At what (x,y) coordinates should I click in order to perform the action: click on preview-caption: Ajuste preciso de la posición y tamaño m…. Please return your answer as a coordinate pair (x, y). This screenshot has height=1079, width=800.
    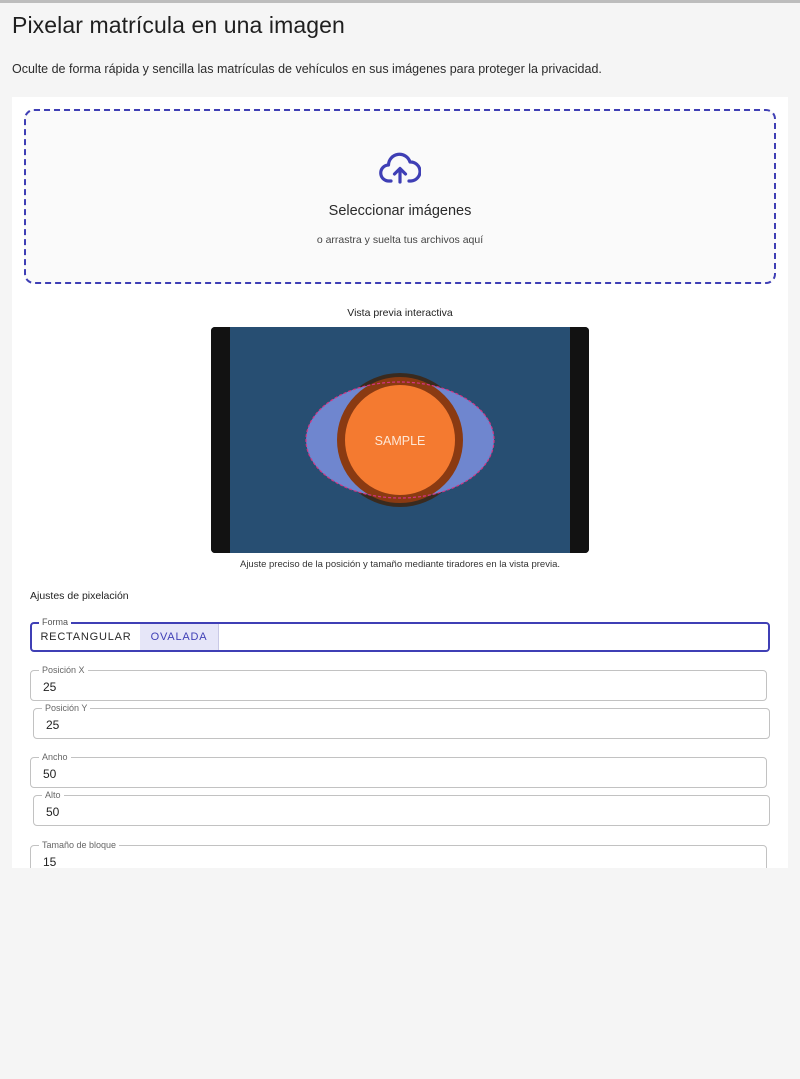
    Looking at the image, I should click on (399, 564).